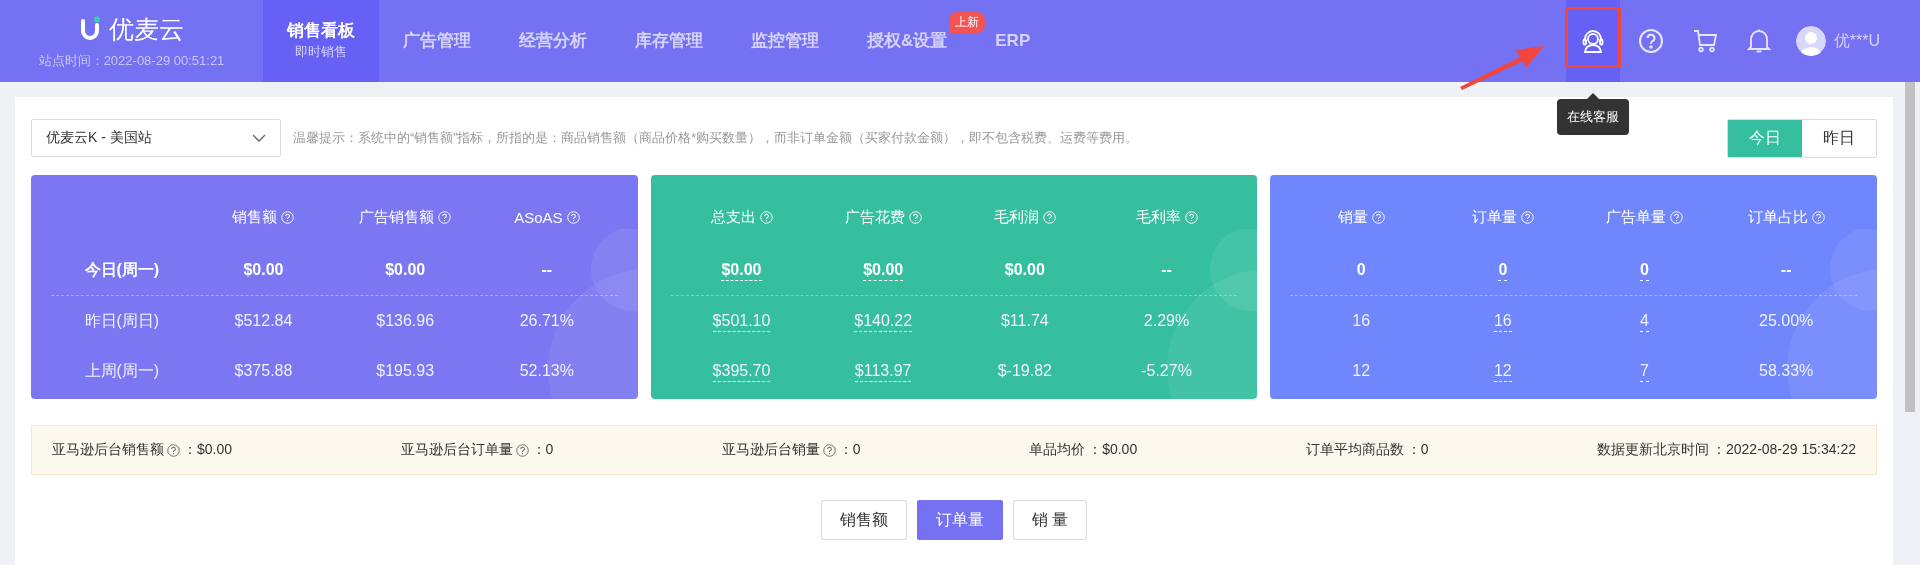 This screenshot has width=1920, height=565. What do you see at coordinates (1352, 217) in the screenshot?
I see `column-header: 销量` at bounding box center [1352, 217].